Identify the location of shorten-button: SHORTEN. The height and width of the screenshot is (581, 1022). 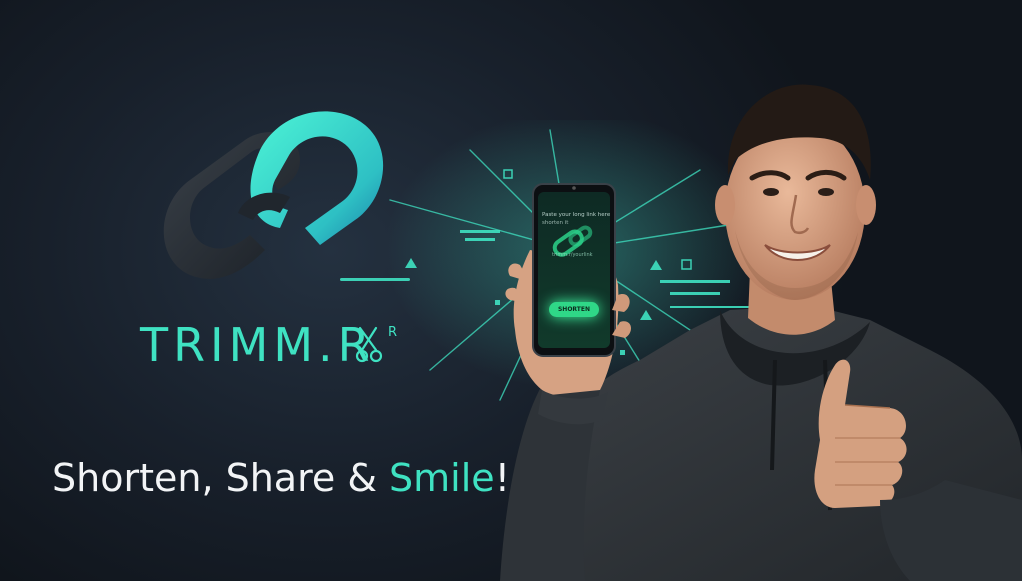
(574, 309).